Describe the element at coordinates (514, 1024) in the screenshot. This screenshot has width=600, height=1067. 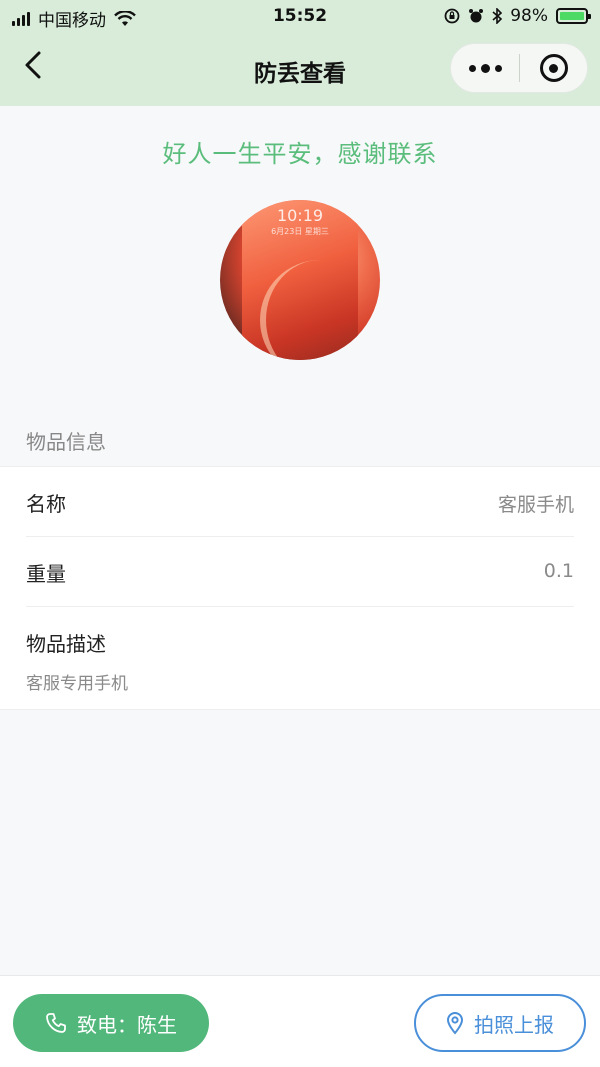
I see `report-button-label: 拍照上报` at that location.